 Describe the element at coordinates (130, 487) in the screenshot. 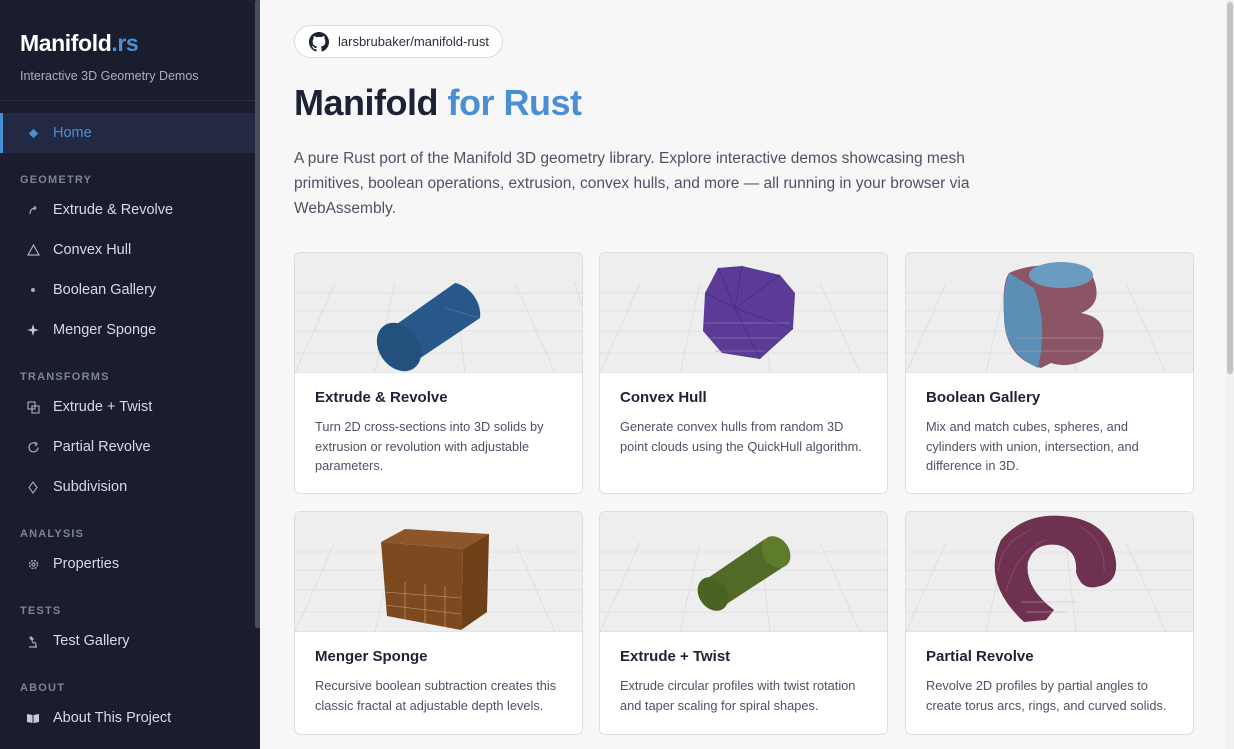

I see `sidebar-item-subdivision: Subdivision` at that location.